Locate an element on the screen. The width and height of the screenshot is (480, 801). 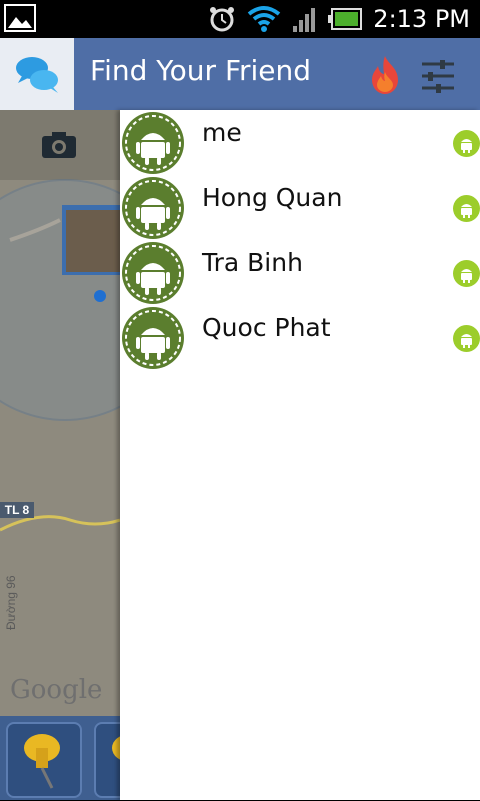
friend-name: Quoc Phat is located at coordinates (266, 327).